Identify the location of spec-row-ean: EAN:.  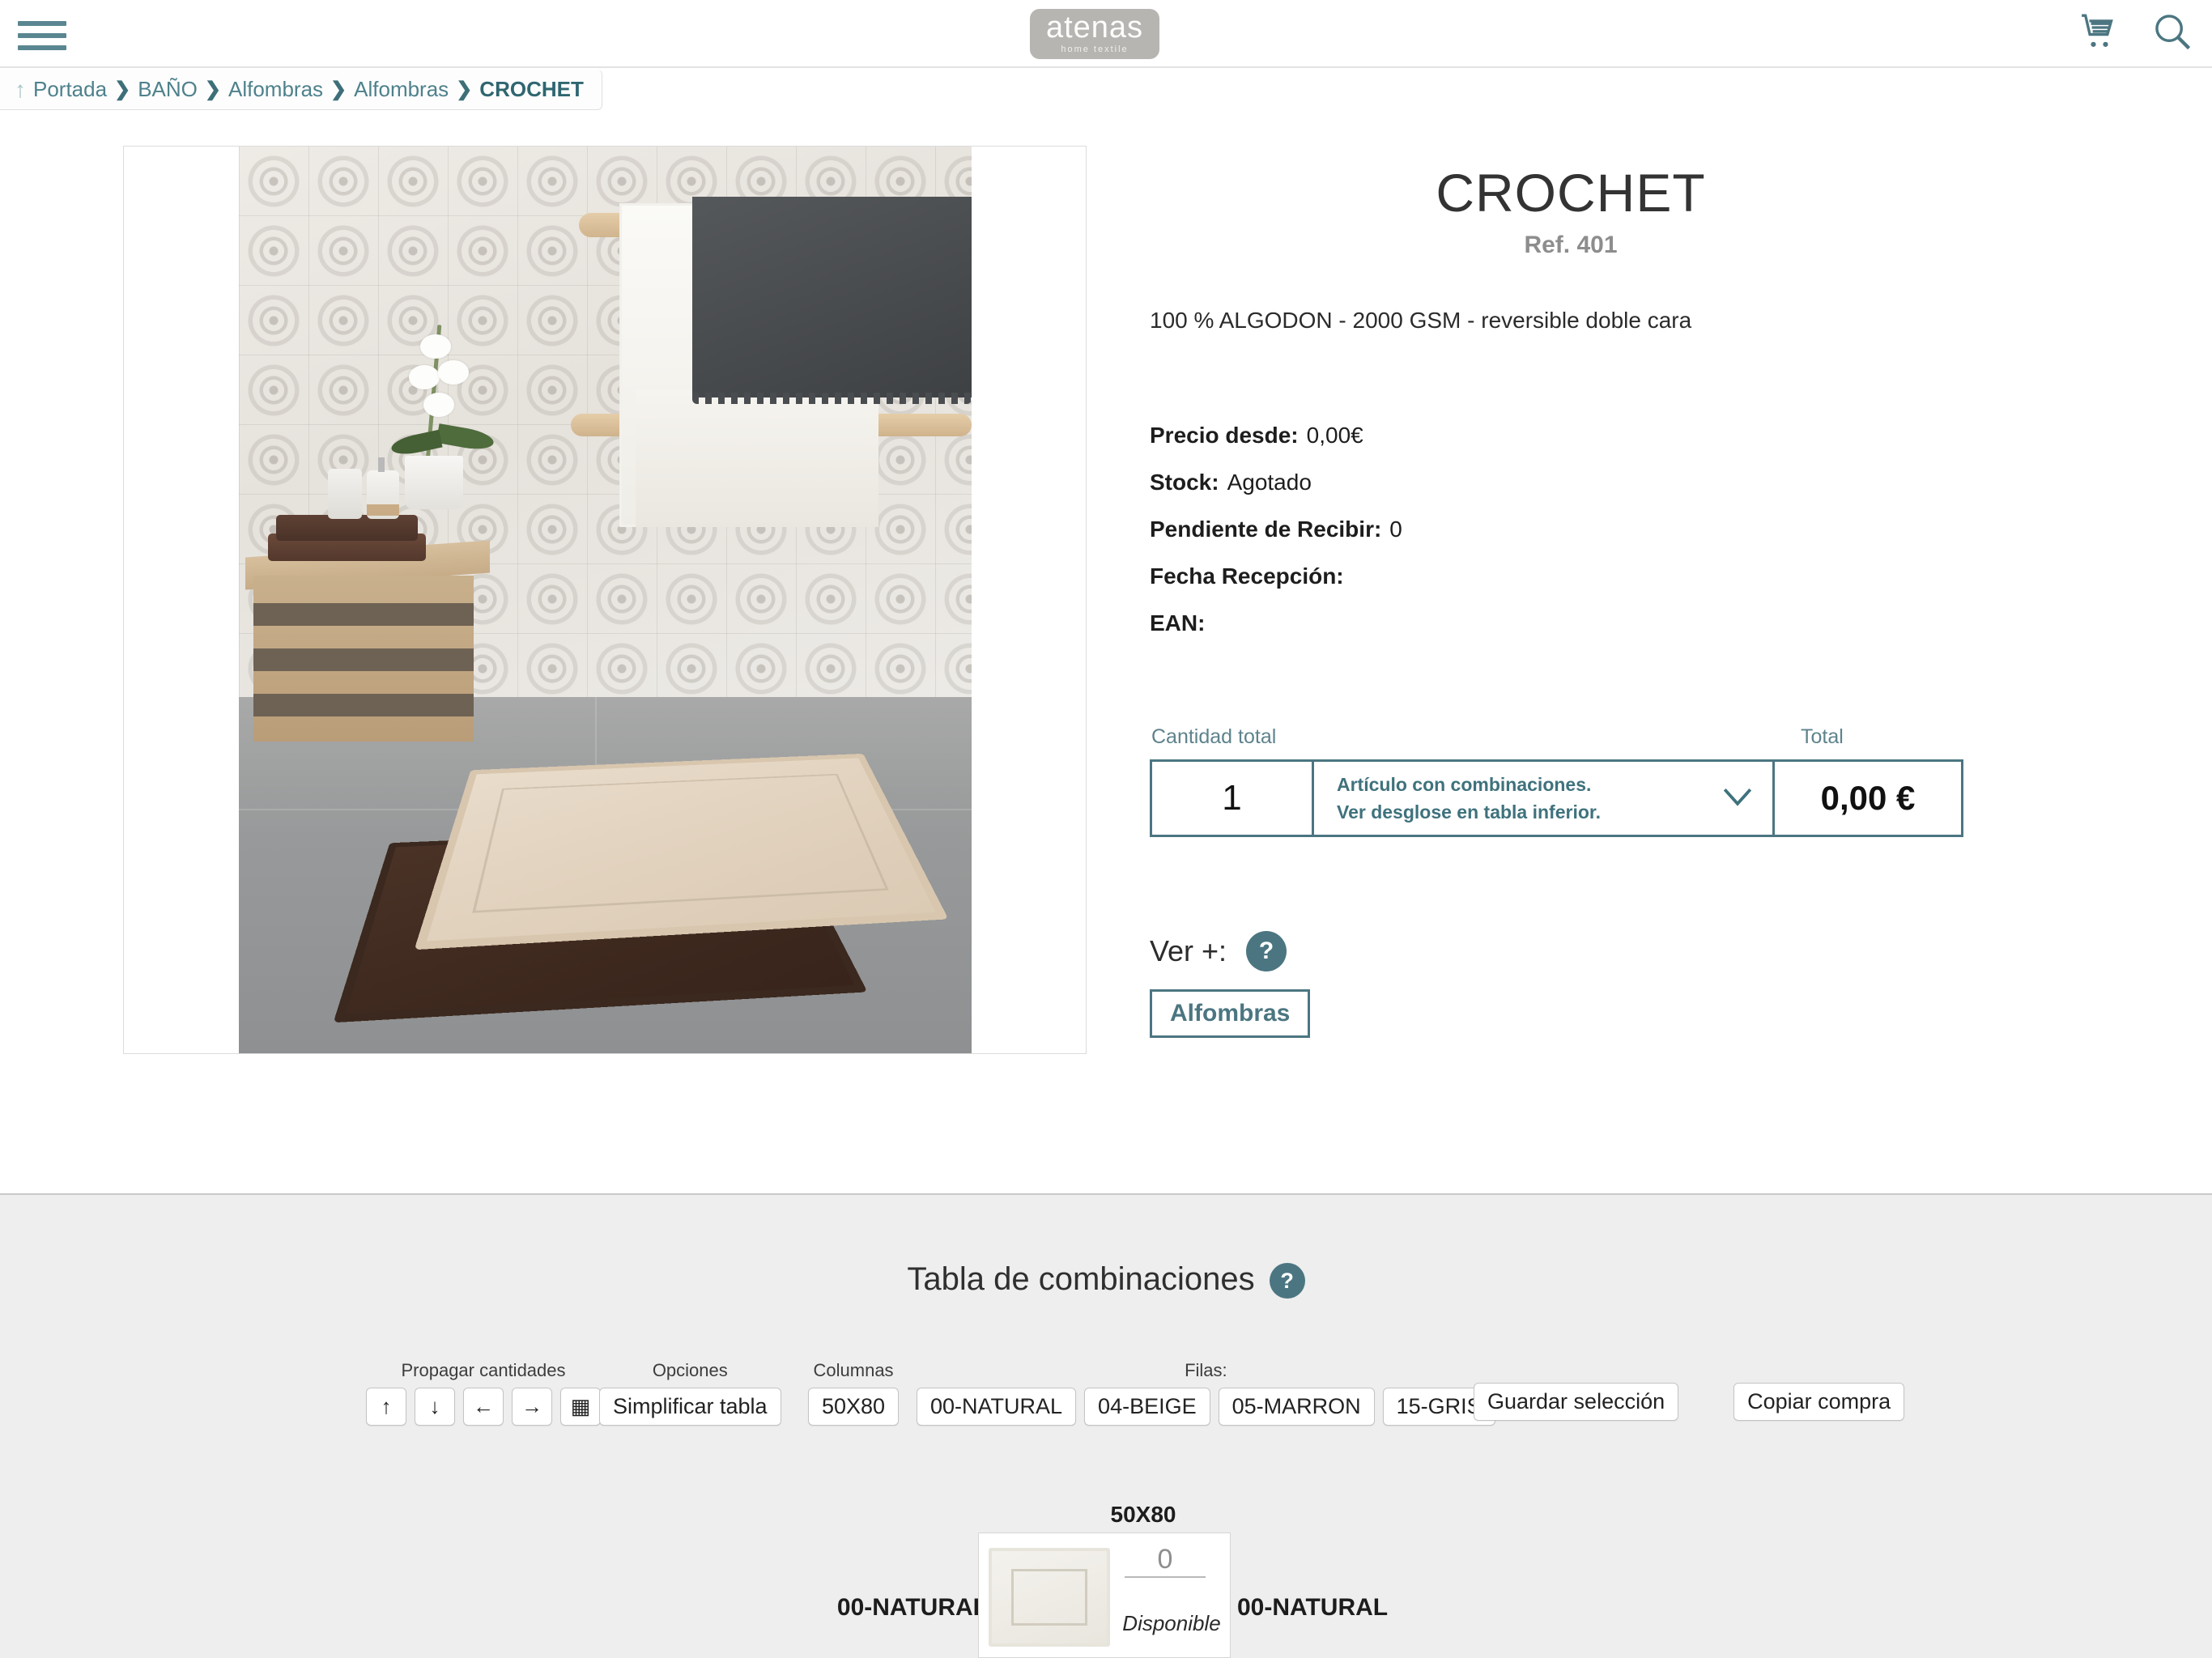
(1628, 623).